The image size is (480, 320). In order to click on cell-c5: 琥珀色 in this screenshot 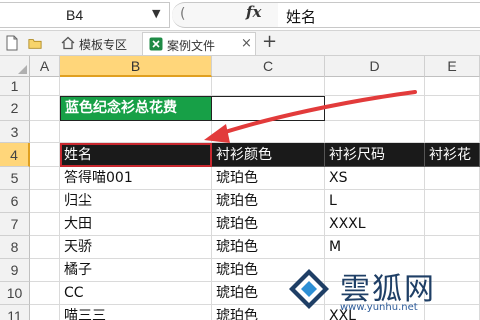, I will do `click(268, 178)`.